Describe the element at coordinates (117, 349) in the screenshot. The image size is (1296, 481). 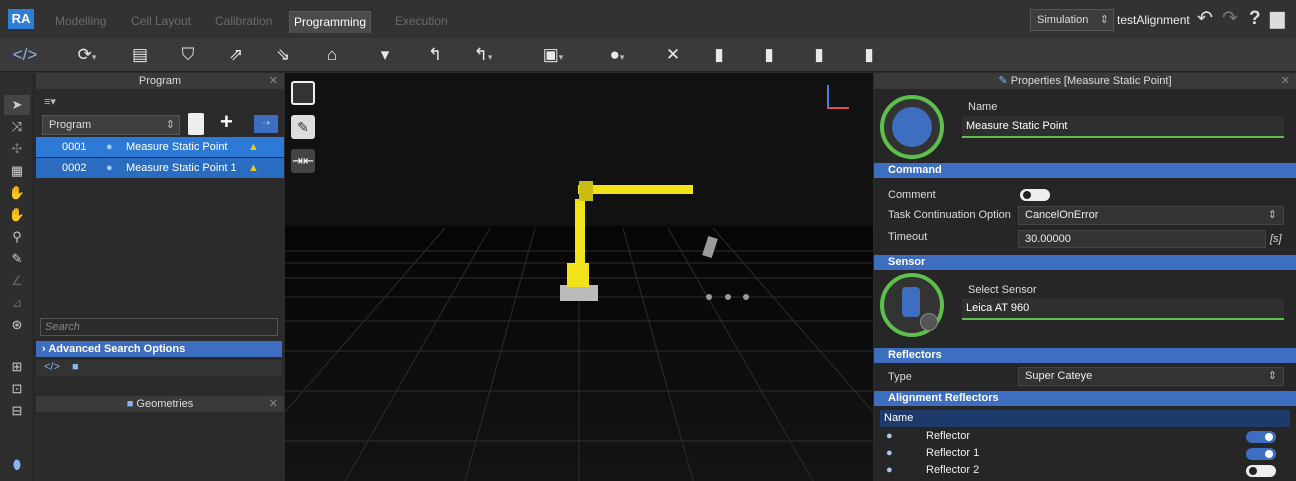
I see `advanced-search-label: Advanced Search Options` at that location.